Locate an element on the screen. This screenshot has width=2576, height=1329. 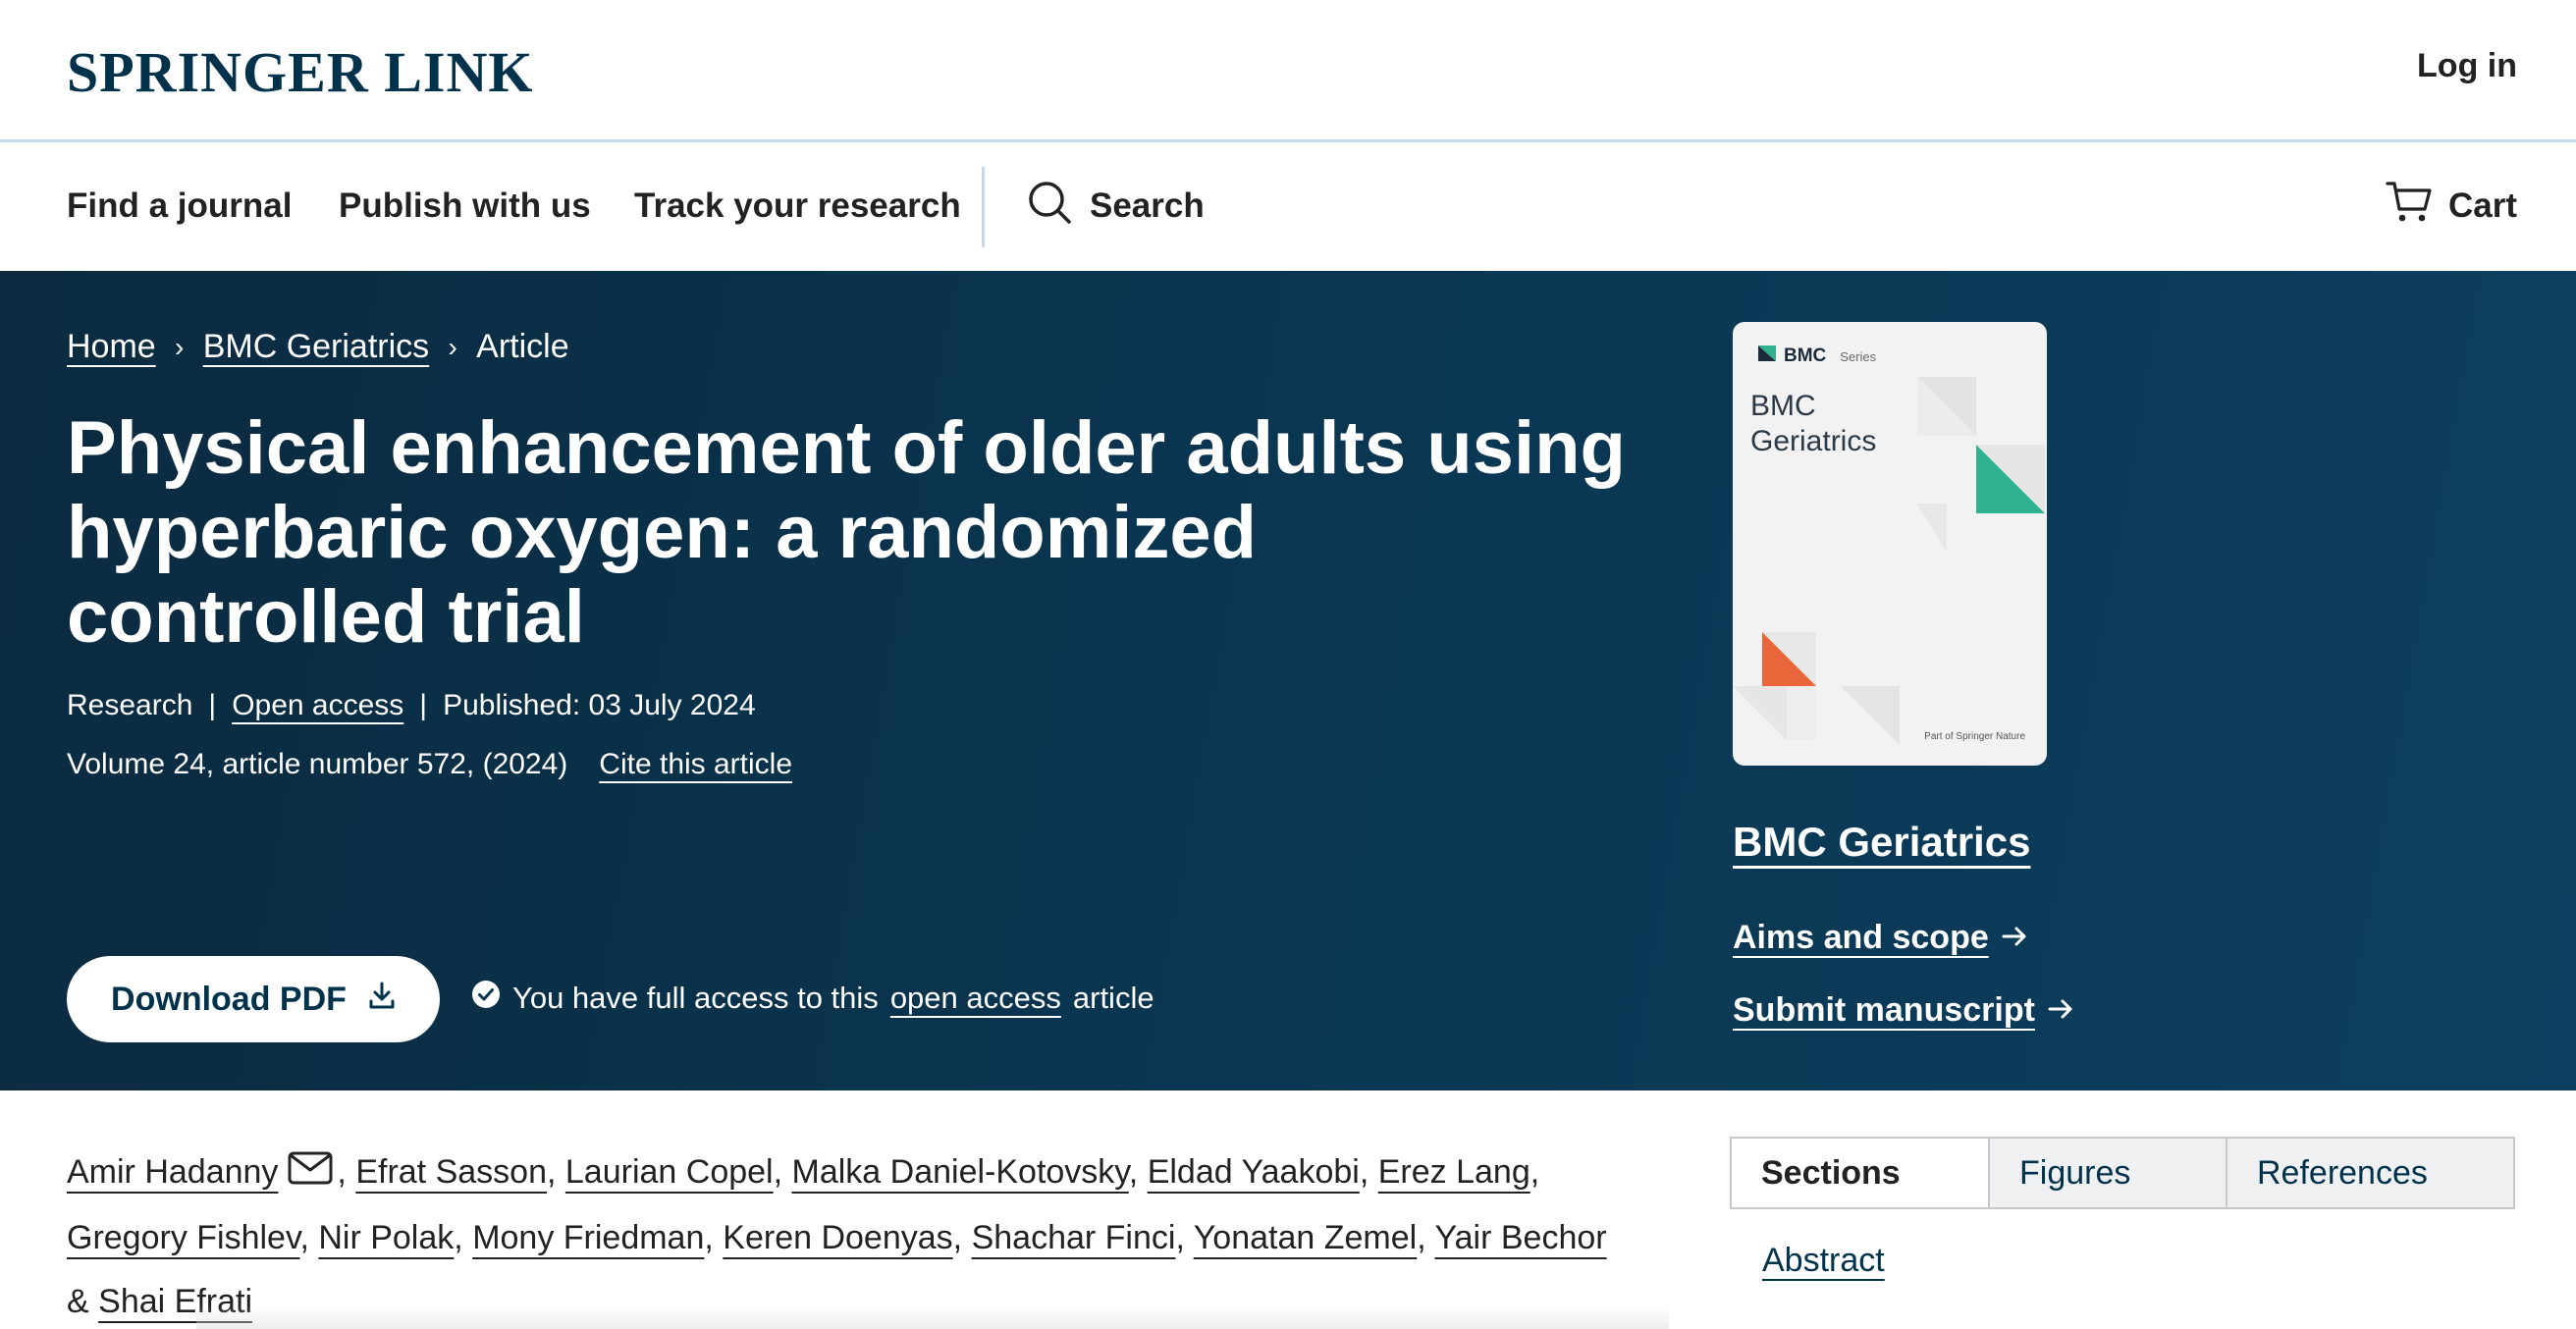
author-link: Laurian Copel is located at coordinates (669, 1172).